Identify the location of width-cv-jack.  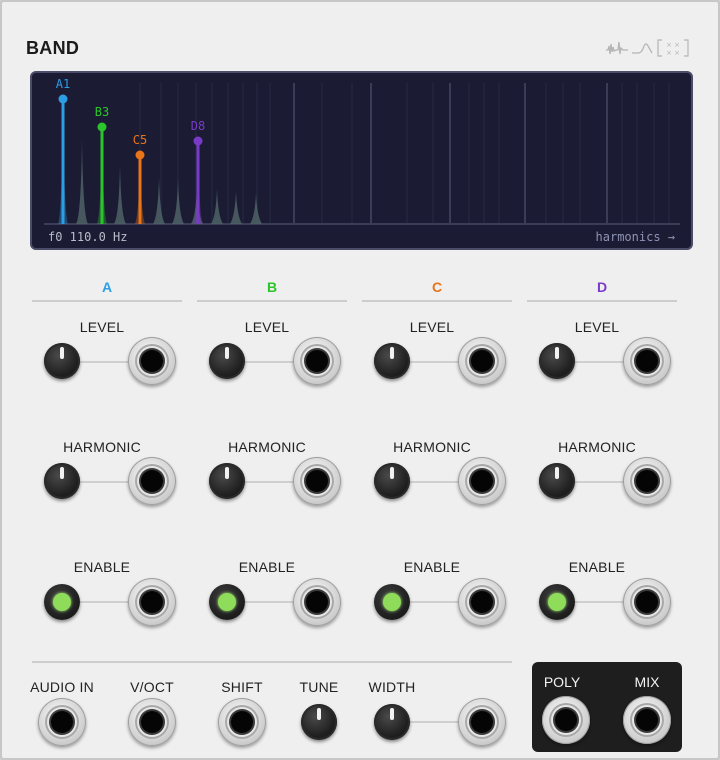
(482, 722).